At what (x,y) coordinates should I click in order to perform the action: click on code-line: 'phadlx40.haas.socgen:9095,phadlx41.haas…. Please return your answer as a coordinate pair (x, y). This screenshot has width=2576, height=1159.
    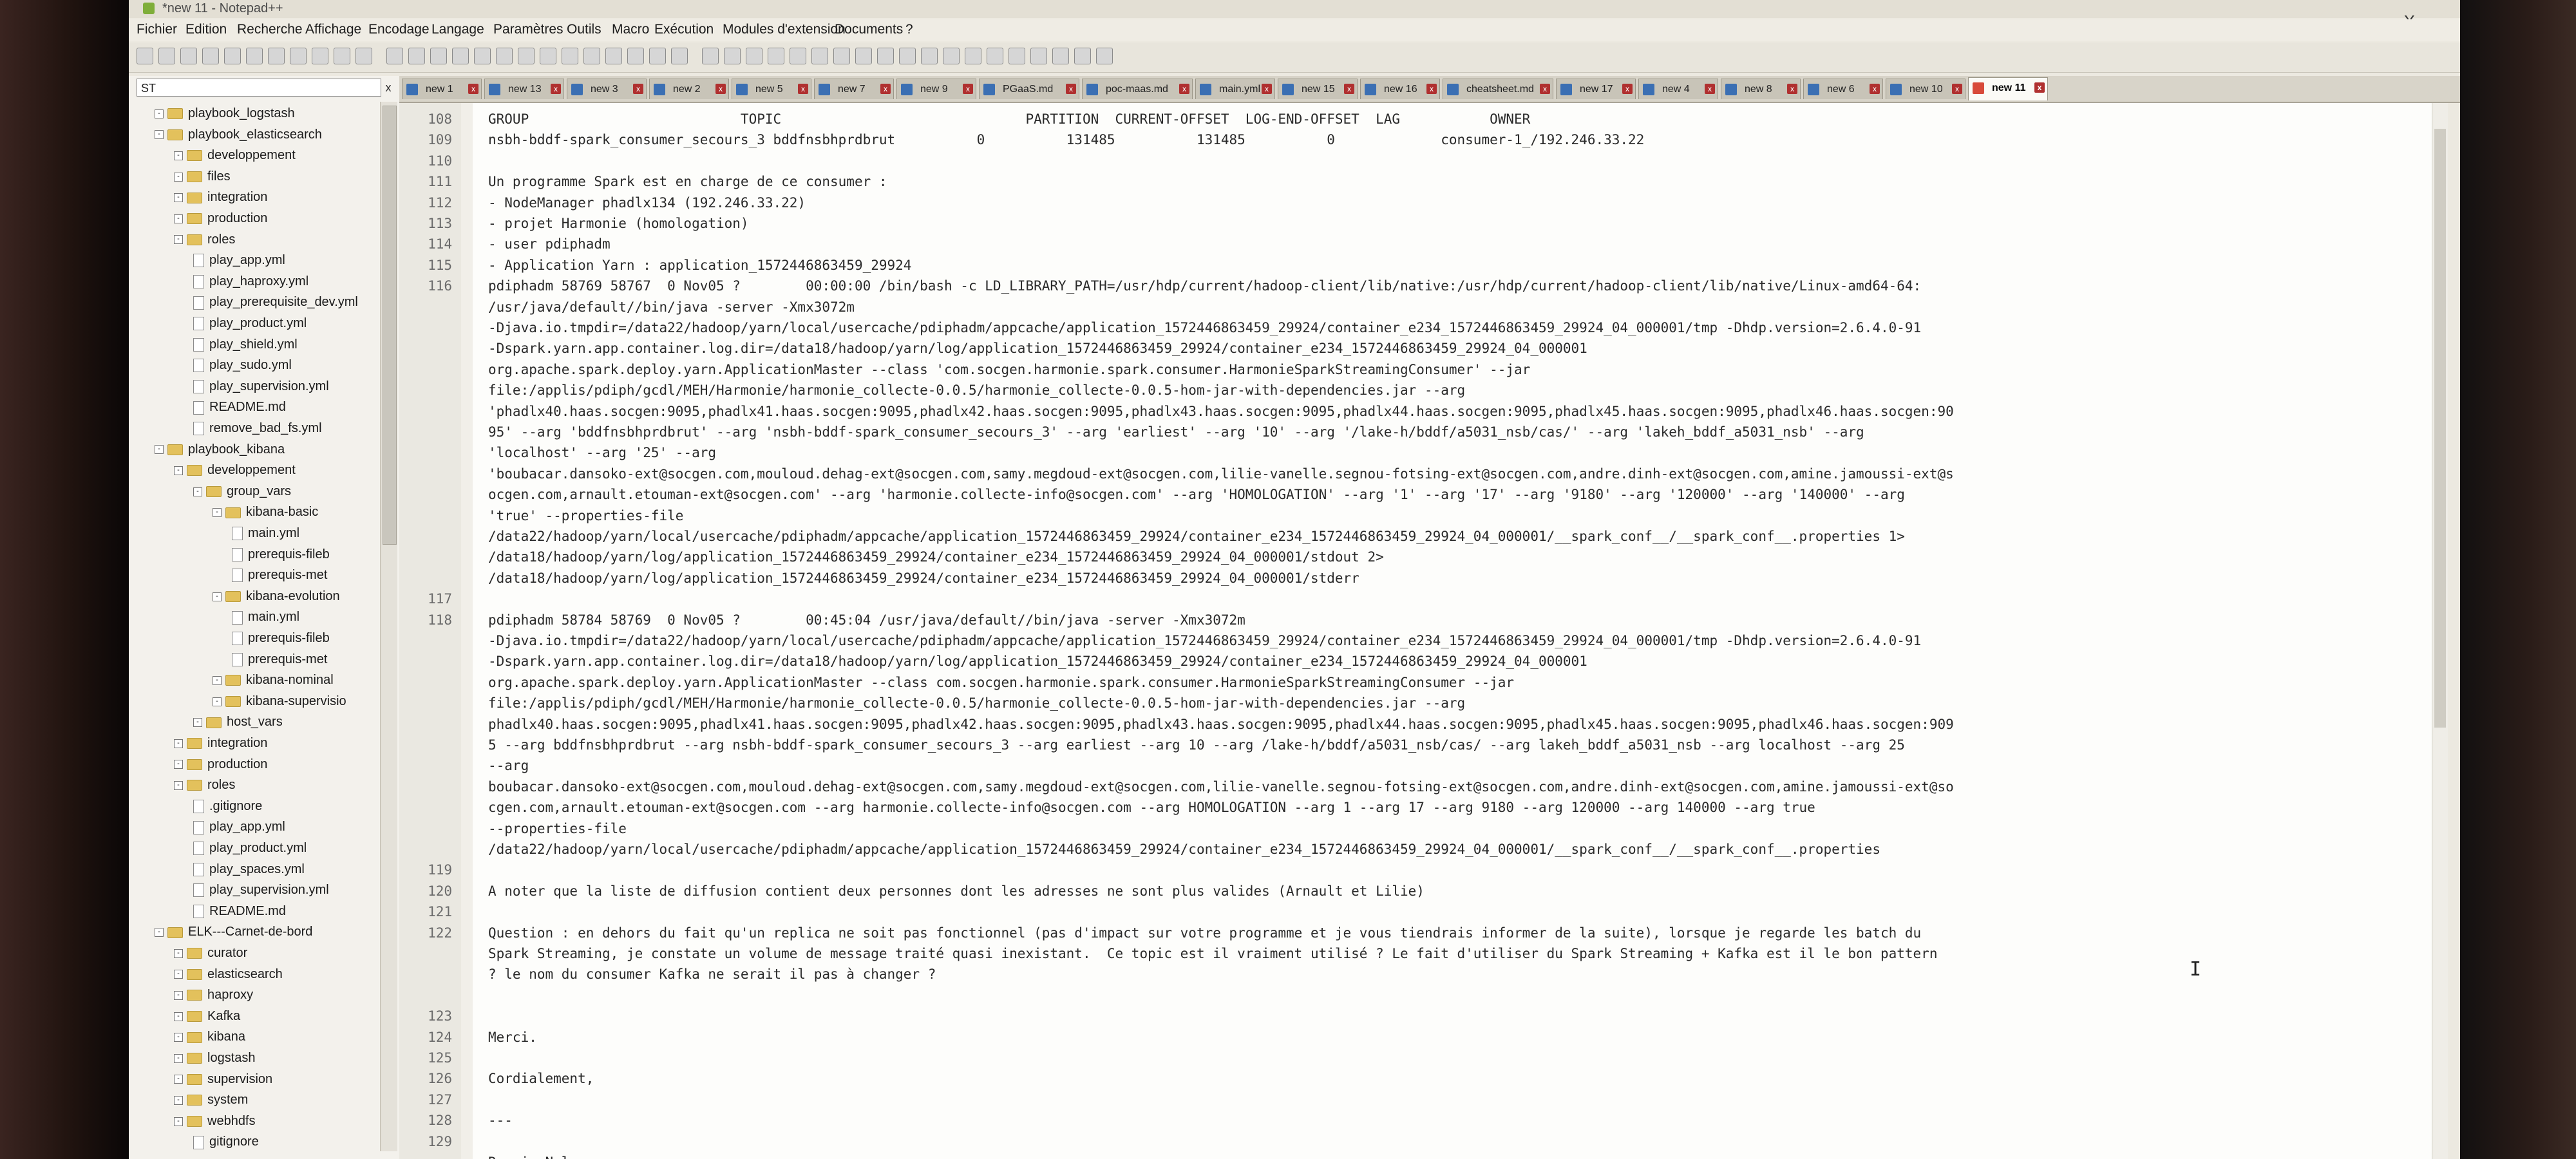
    Looking at the image, I should click on (1221, 411).